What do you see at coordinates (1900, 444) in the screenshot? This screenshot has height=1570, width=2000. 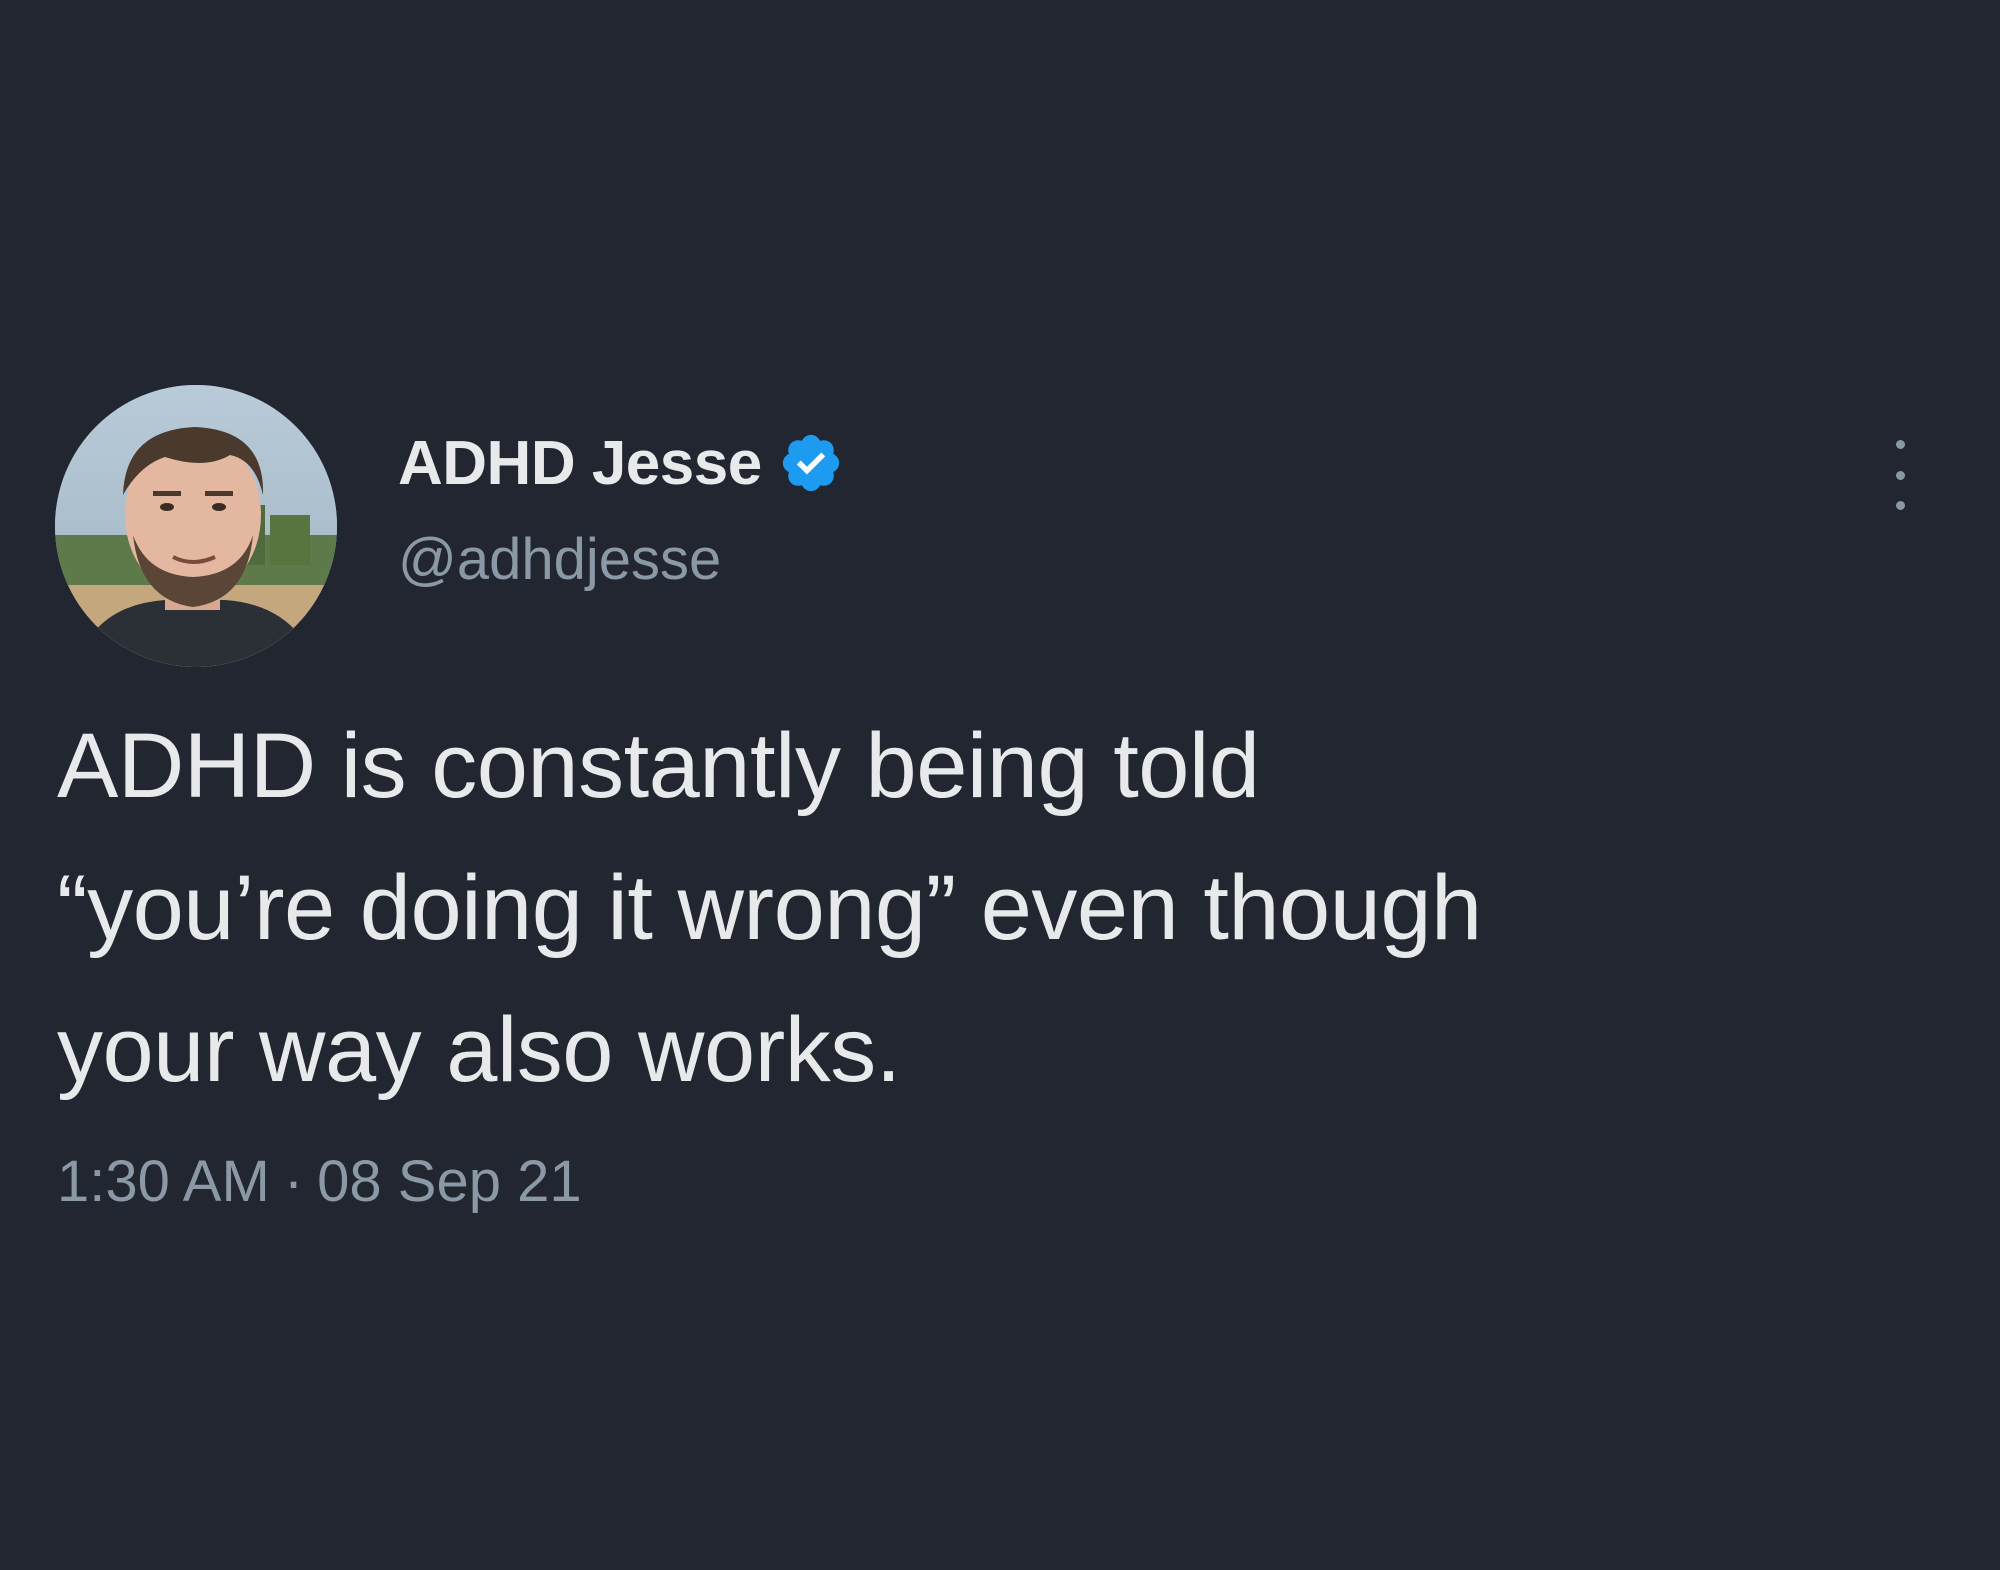 I see `more-vertical-icon` at bounding box center [1900, 444].